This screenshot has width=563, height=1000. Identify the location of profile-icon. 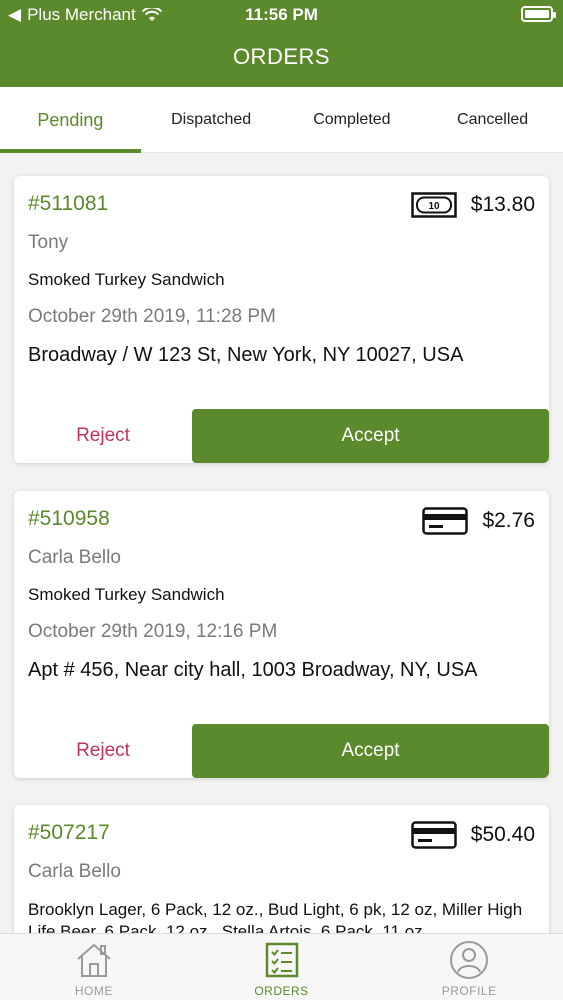
(469, 960).